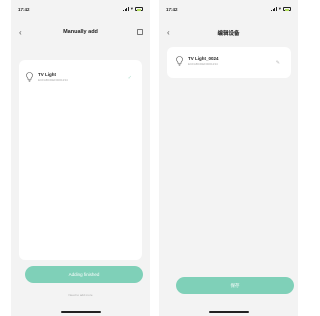 The height and width of the screenshot is (316, 320). I want to click on device-item: TV Light ECFABCDEF0001234, so click(47, 77).